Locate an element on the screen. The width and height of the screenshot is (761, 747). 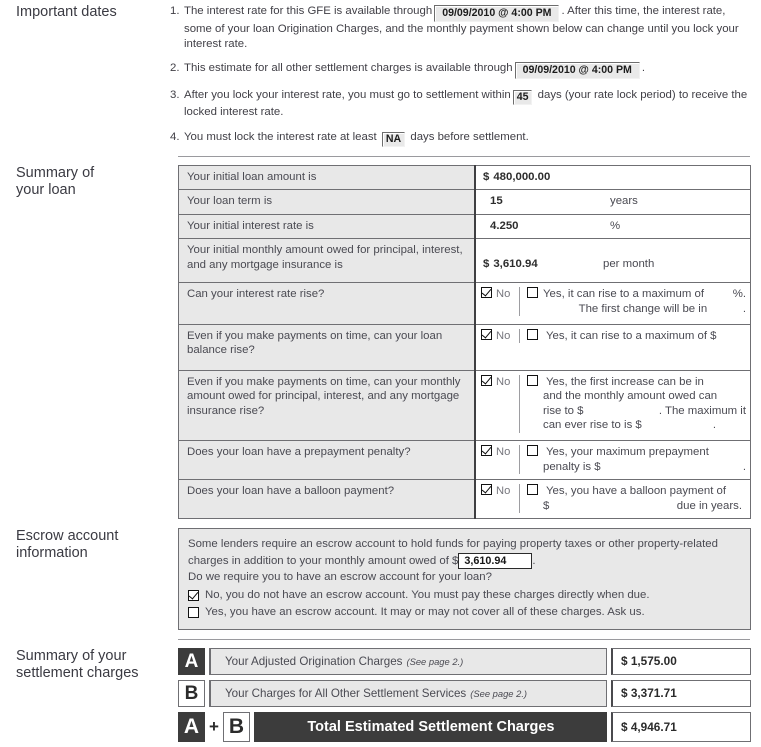
yes-tail-line-2: . is located at coordinates (744, 308).